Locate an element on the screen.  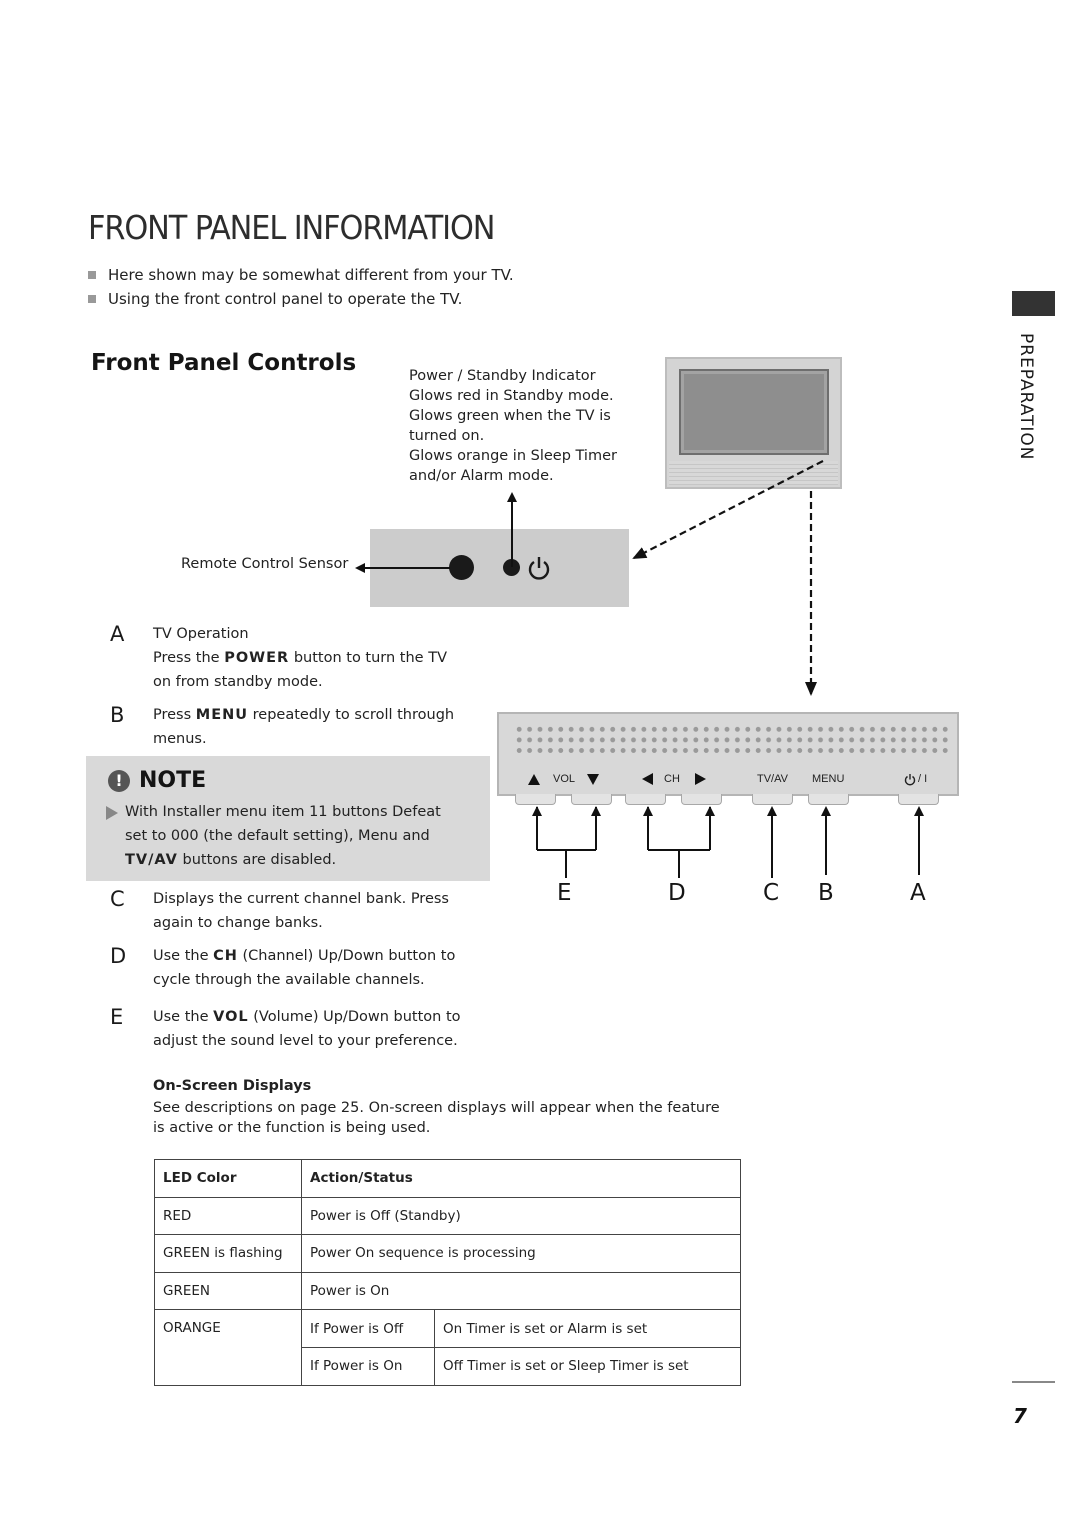
indicator-line: Glows green when the TV is is located at coordinates (510, 416).